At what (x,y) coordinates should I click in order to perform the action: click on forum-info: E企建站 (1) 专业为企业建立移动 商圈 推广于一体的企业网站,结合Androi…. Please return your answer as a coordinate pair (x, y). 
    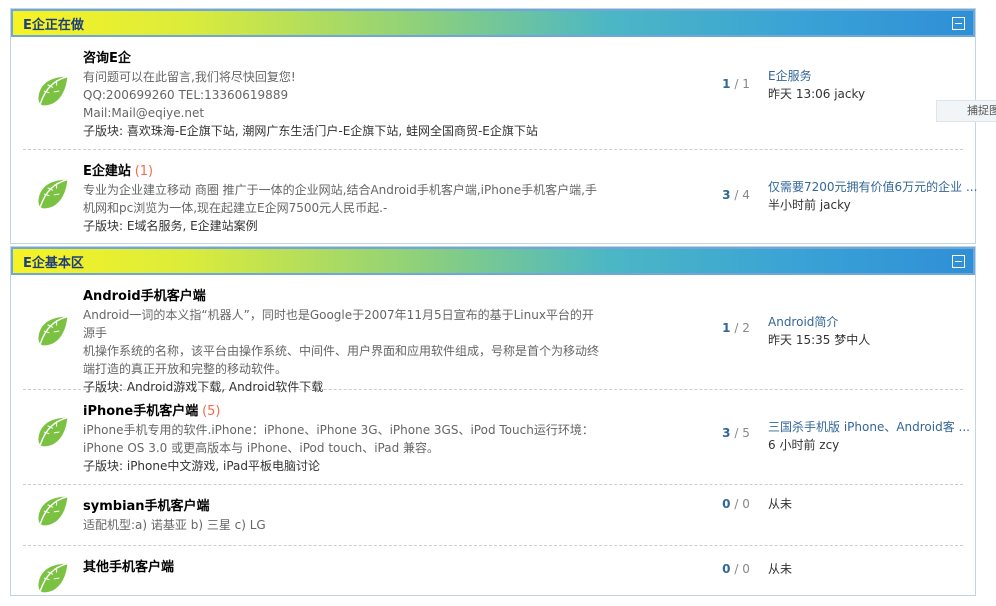
    Looking at the image, I should click on (343, 198).